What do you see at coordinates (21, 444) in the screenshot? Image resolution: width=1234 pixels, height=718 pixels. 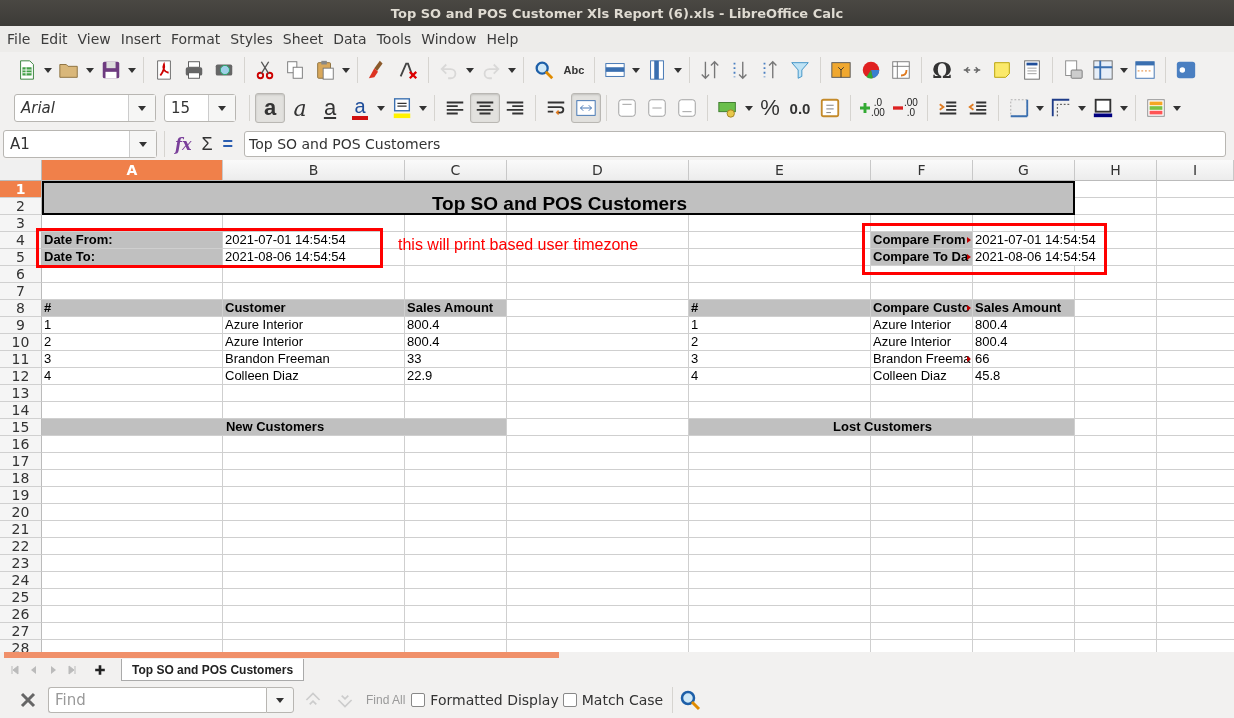 I see `row-header: 16` at bounding box center [21, 444].